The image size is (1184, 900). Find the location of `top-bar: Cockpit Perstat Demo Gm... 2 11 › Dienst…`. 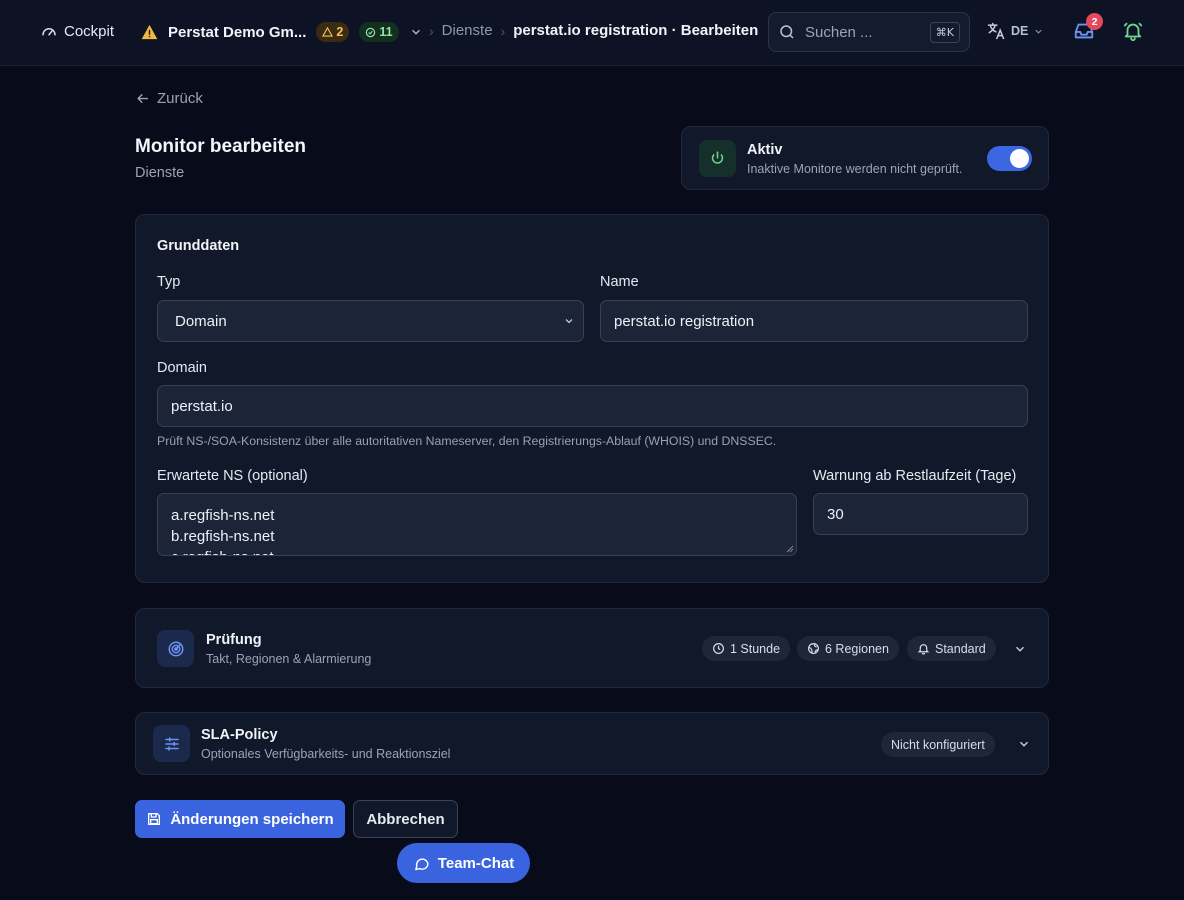

top-bar: Cockpit Perstat Demo Gm... 2 11 › Dienst… is located at coordinates (592, 33).